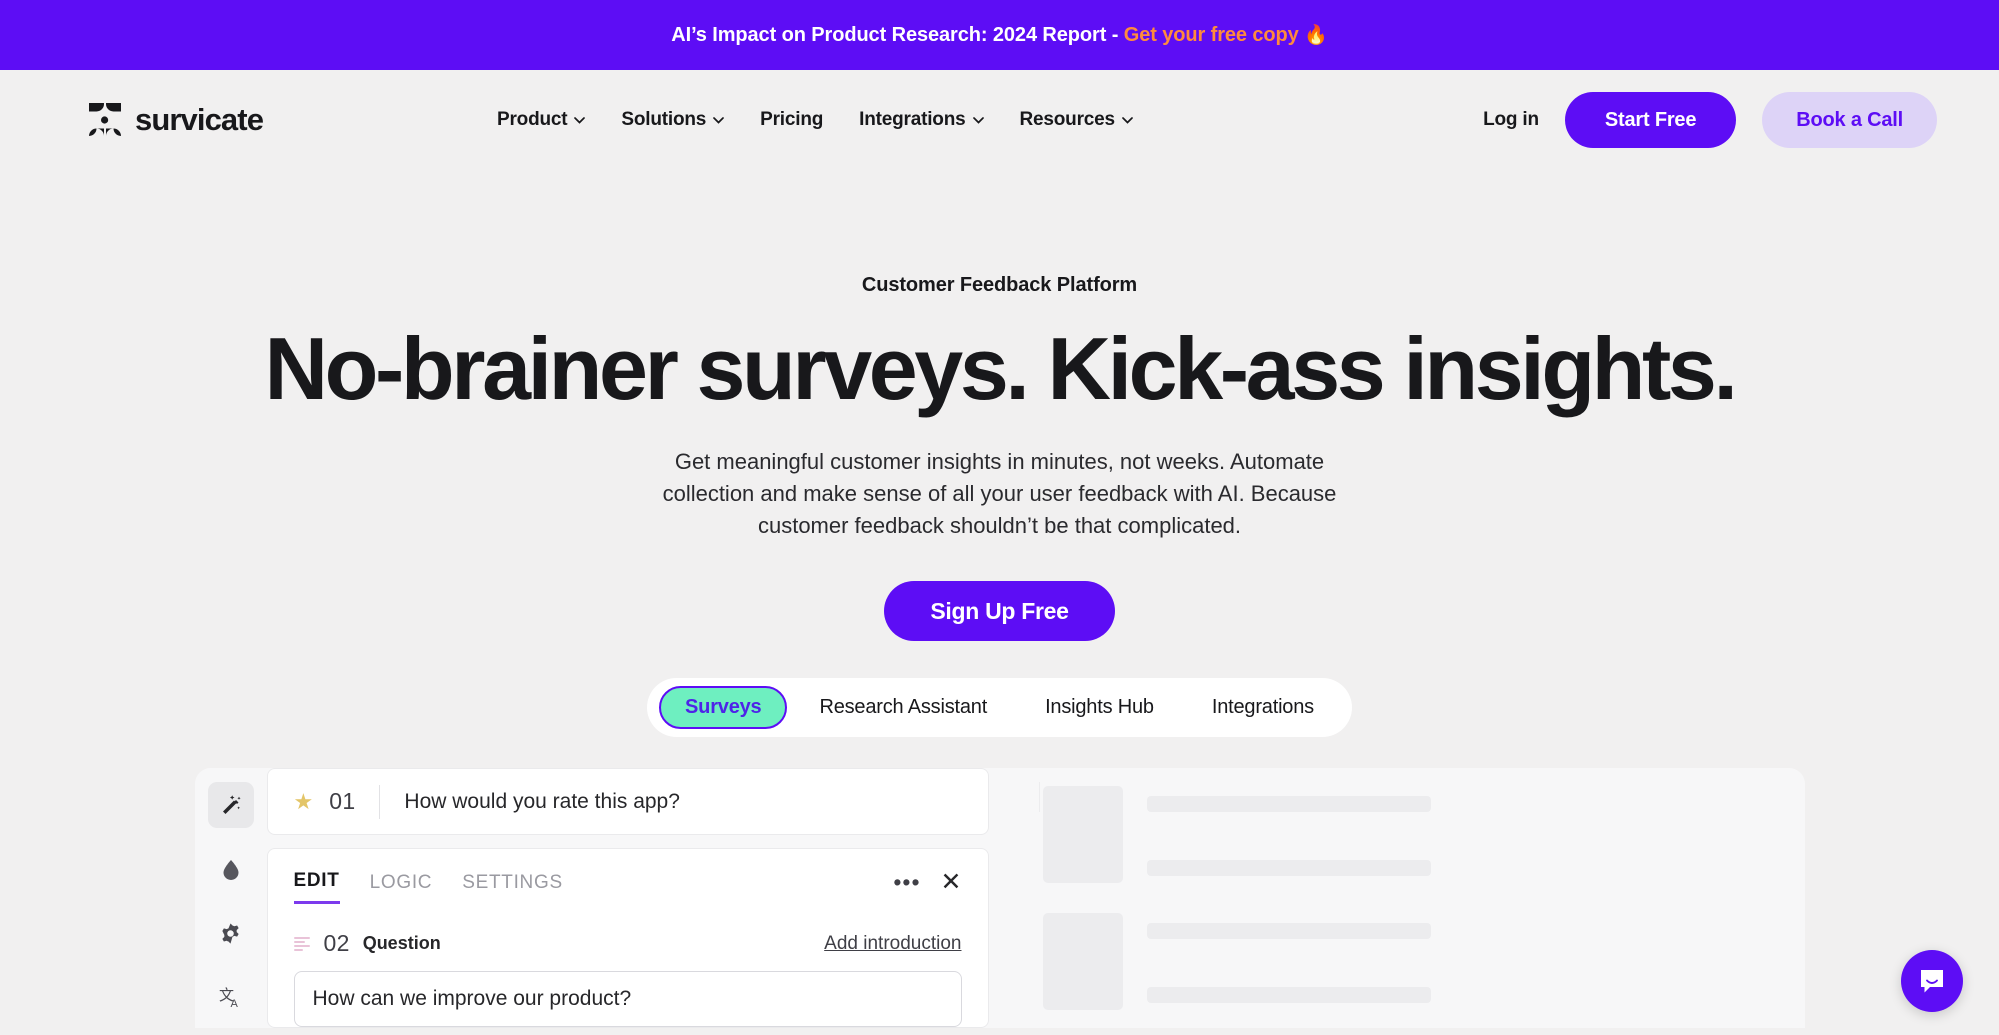  I want to click on magic-wand-glyph, so click(231, 805).